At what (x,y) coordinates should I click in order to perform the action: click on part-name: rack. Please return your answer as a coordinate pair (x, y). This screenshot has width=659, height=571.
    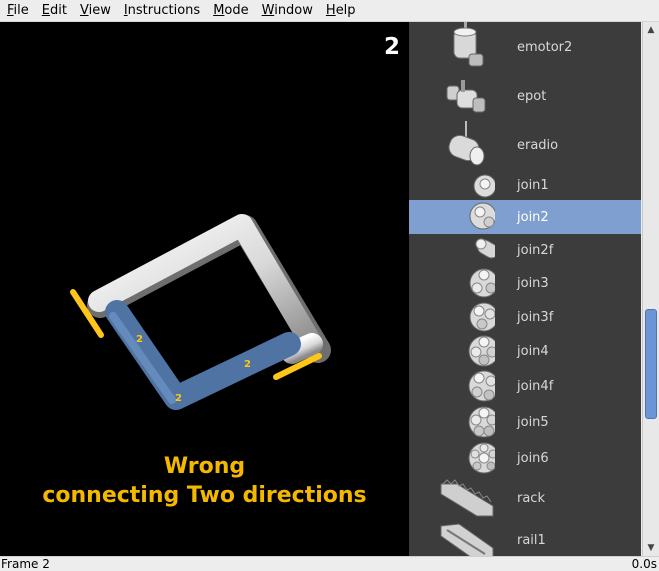
    Looking at the image, I should click on (531, 498).